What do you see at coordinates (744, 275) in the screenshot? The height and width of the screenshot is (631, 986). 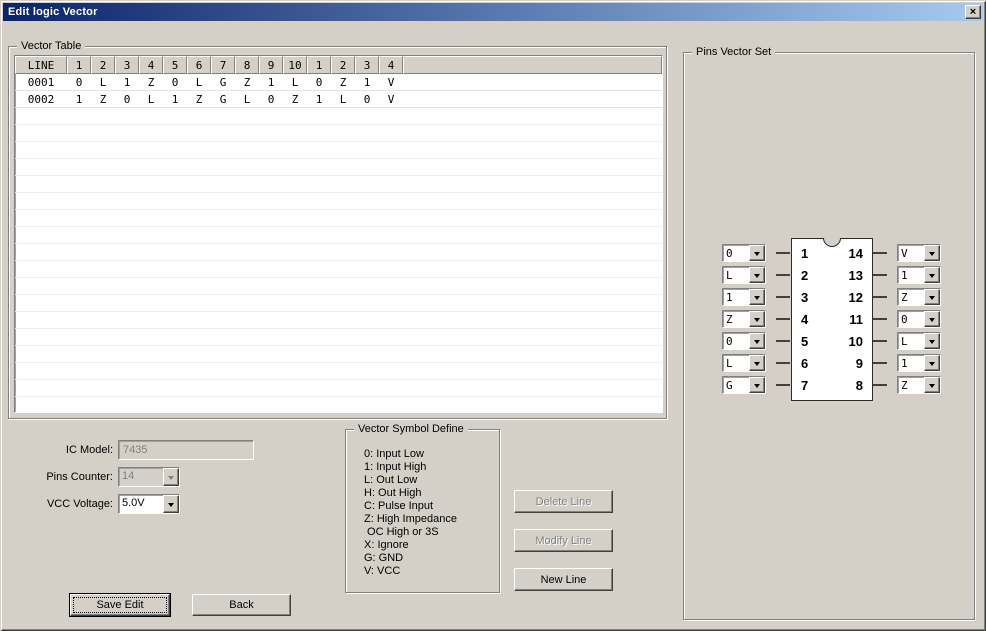 I see `pin-2-select: L` at bounding box center [744, 275].